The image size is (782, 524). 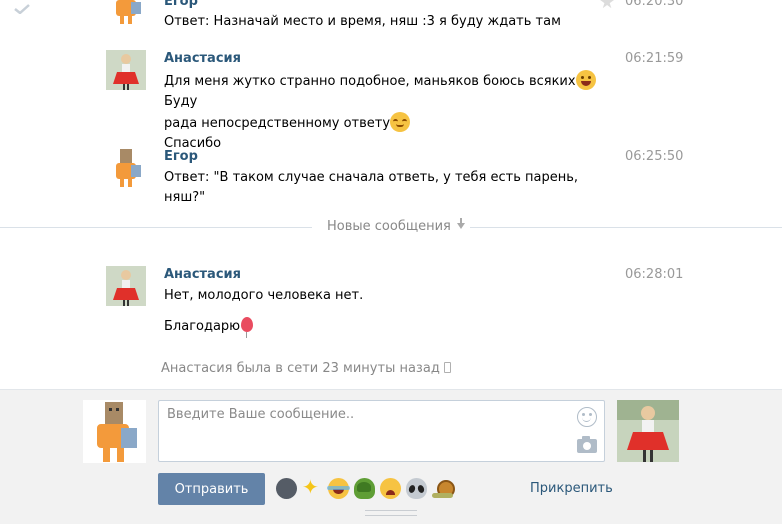 I want to click on message-time: 06:25:50, so click(x=654, y=156).